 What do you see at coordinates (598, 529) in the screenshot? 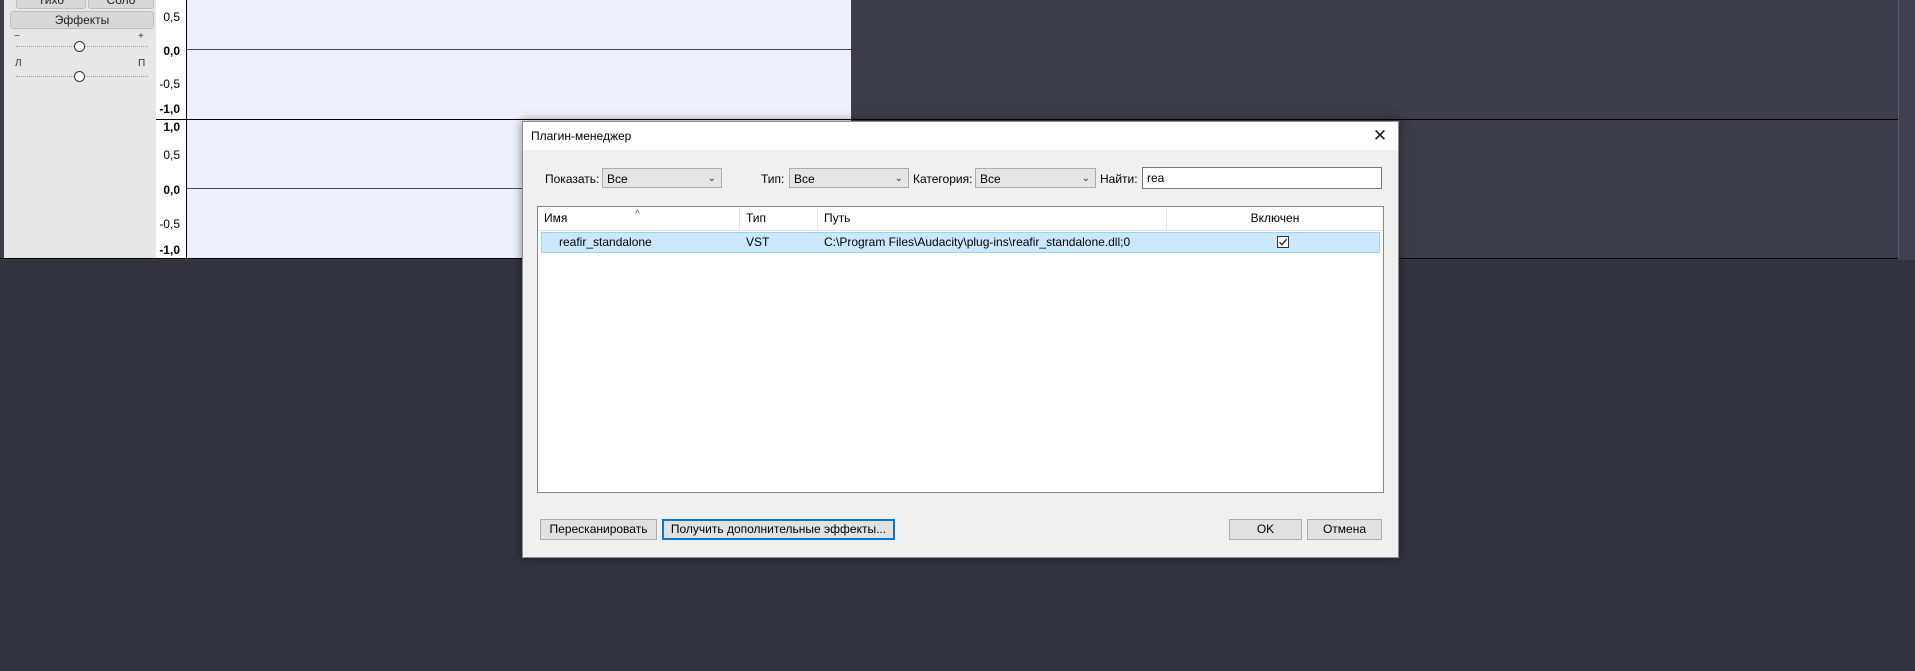
I see `rescan-button: Пересканировать` at bounding box center [598, 529].